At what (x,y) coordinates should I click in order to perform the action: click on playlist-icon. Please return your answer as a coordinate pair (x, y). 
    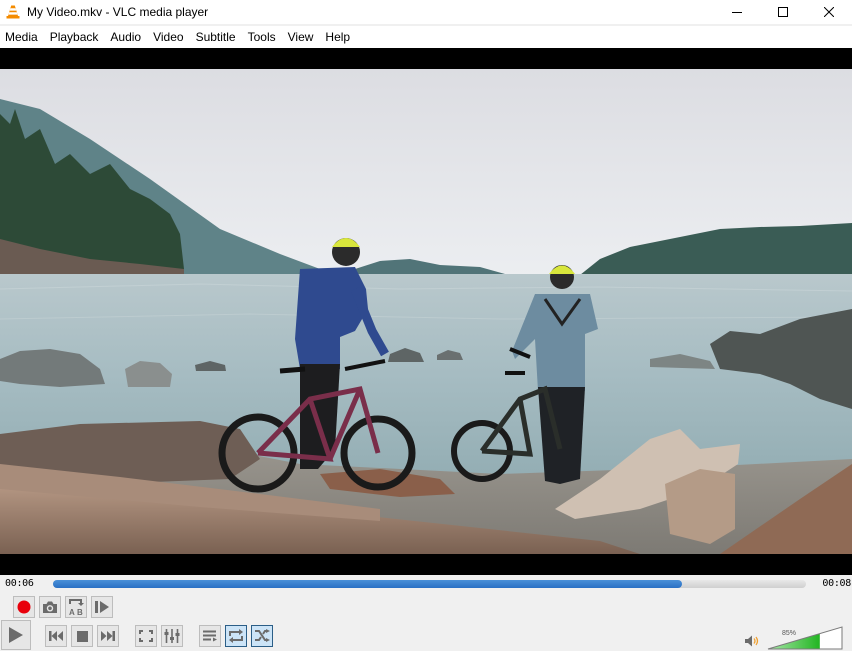
    Looking at the image, I should click on (210, 636).